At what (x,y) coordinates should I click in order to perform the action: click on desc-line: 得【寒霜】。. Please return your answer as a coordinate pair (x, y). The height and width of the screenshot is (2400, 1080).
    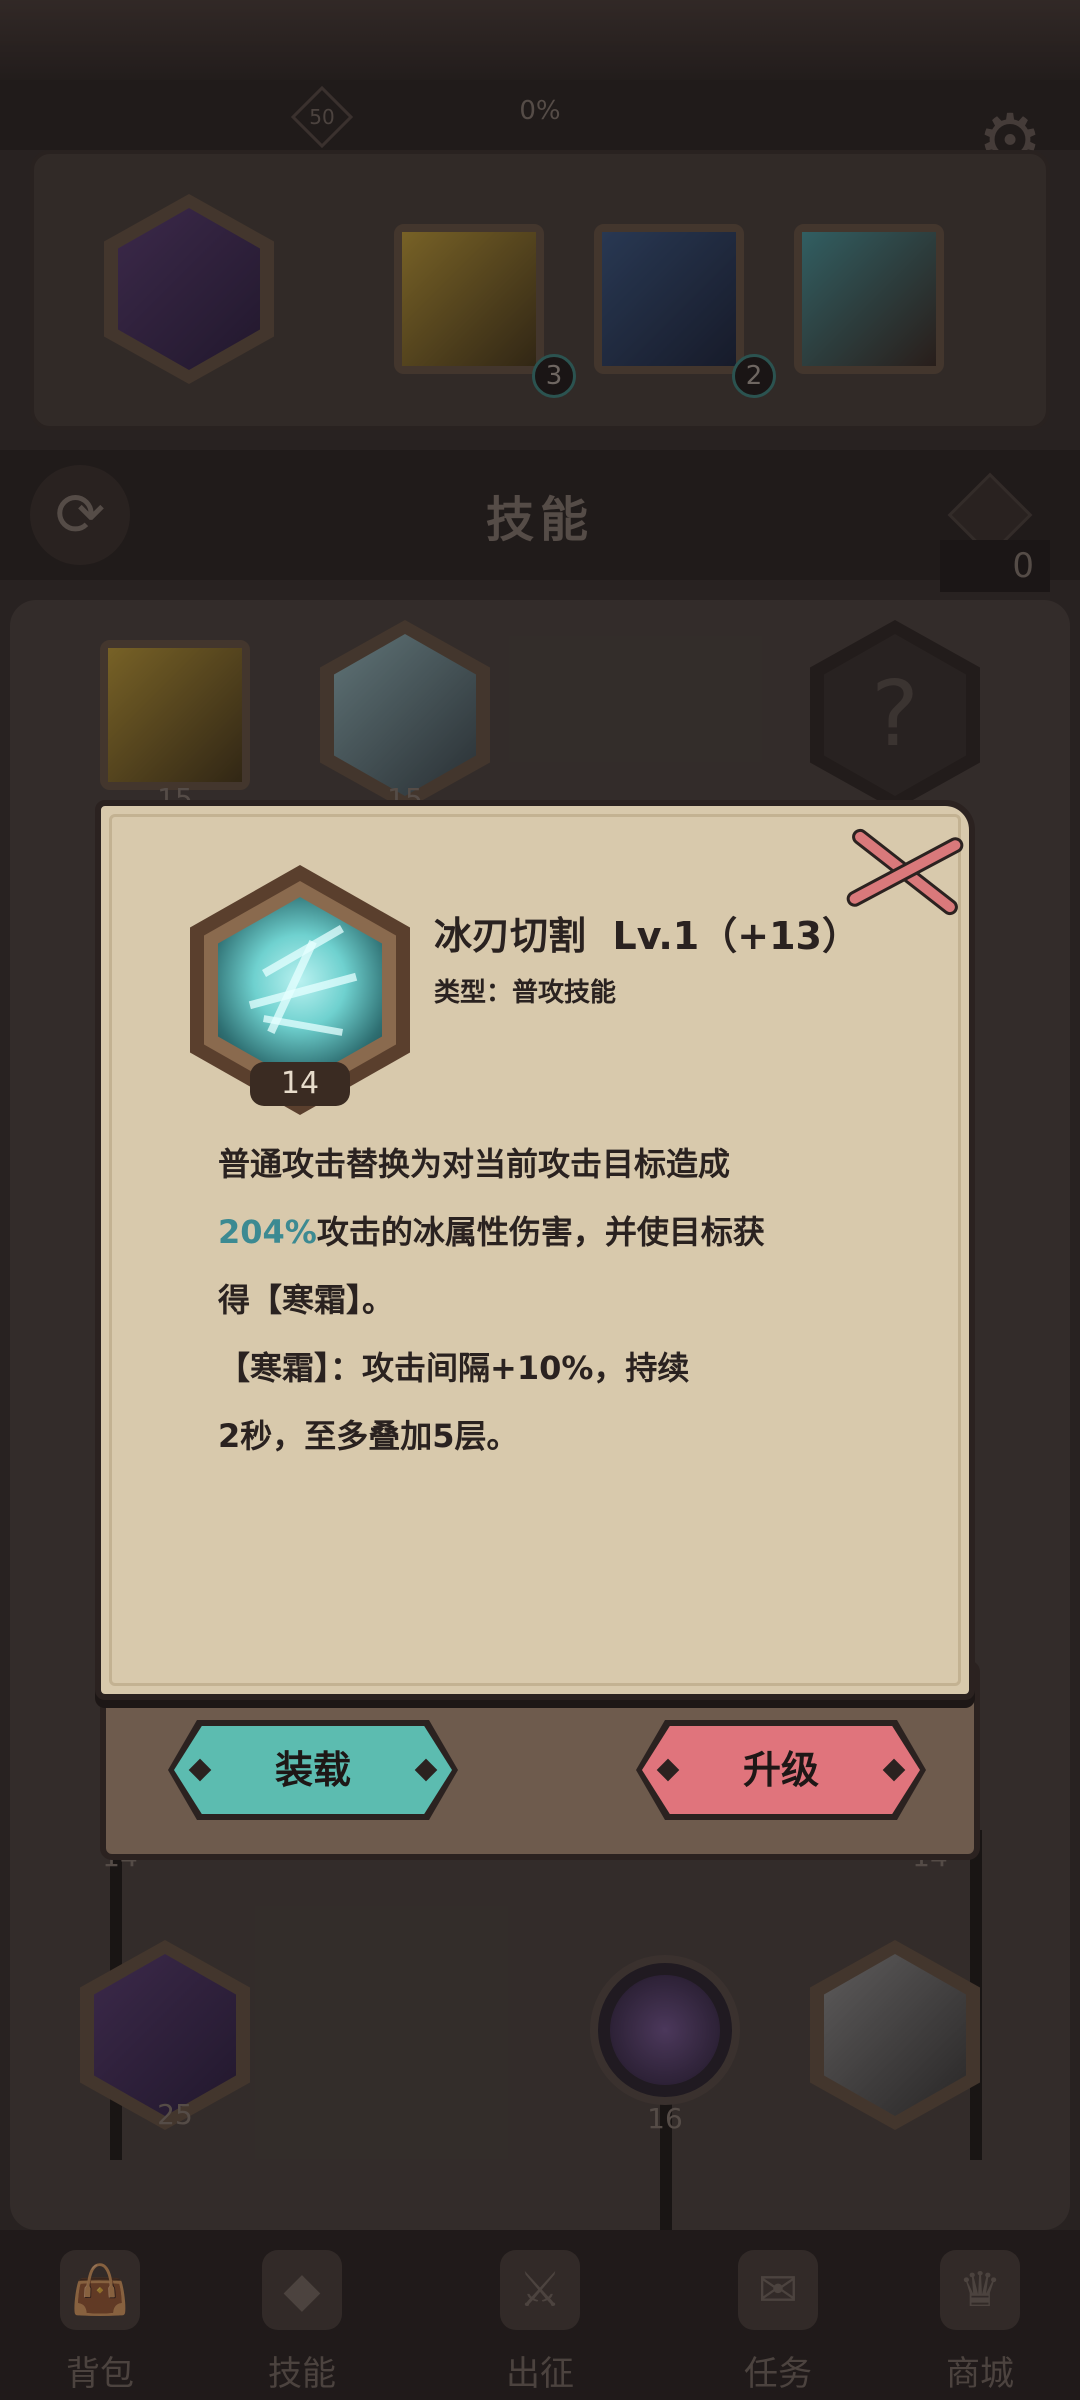
    Looking at the image, I should click on (306, 1300).